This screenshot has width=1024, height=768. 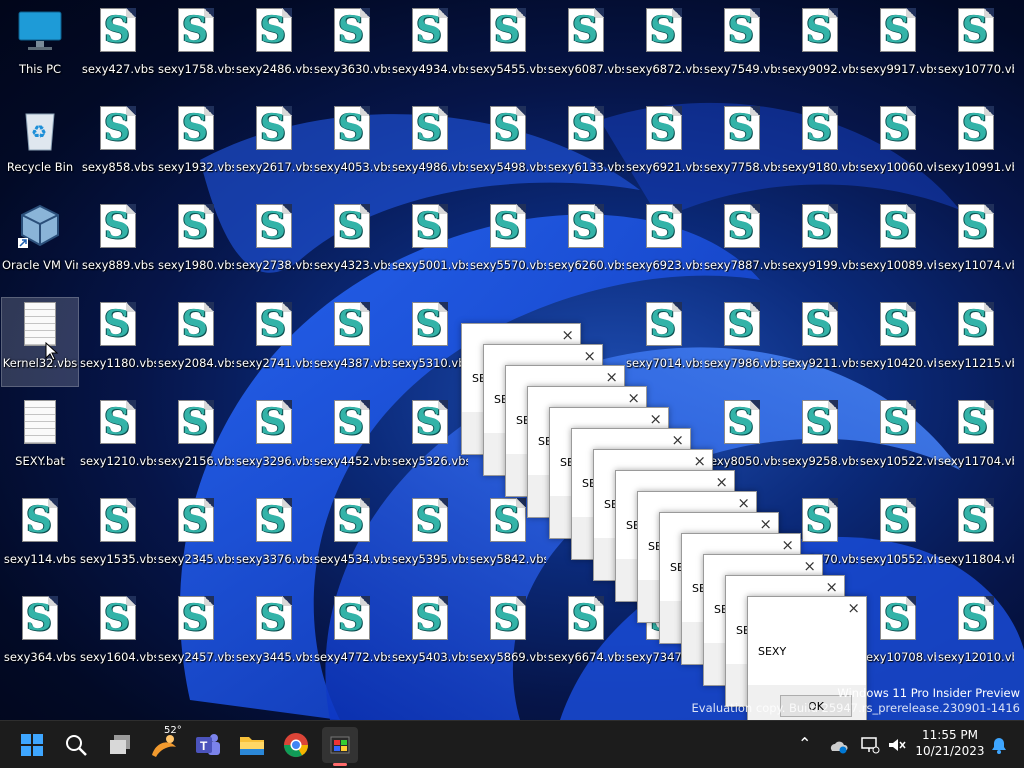 What do you see at coordinates (586, 636) in the screenshot?
I see `desktop-icon-sexy6674: Ssexy6674.vbs` at bounding box center [586, 636].